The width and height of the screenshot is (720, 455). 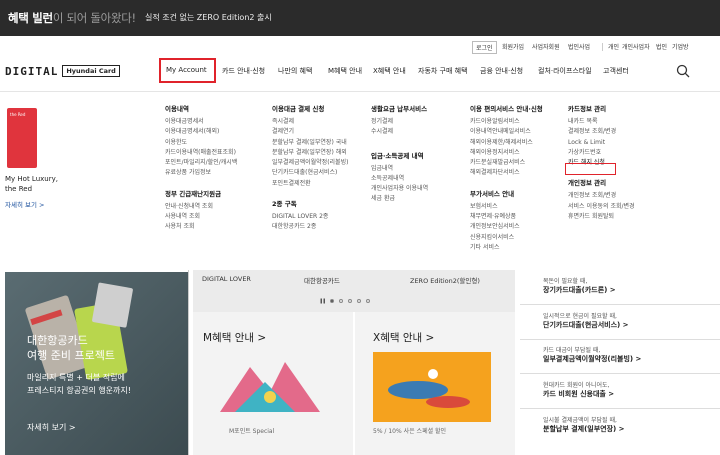 What do you see at coordinates (546, 46) in the screenshot?
I see `util-link: 사업자회원` at bounding box center [546, 46].